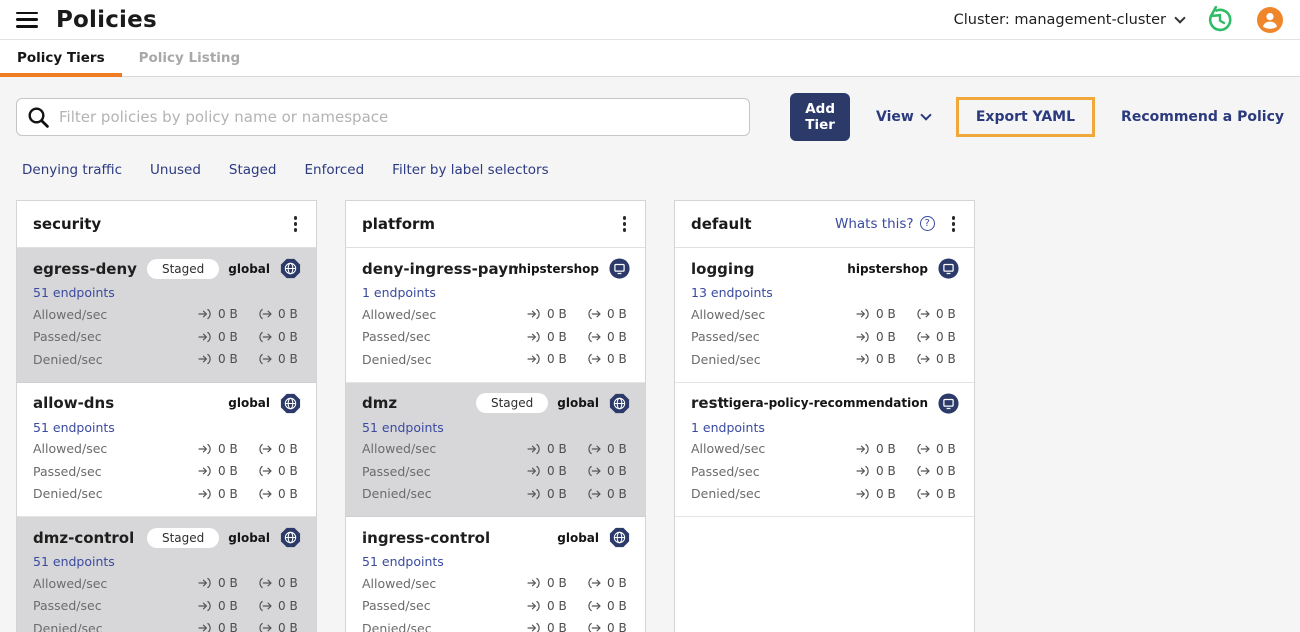 The height and width of the screenshot is (632, 1300). I want to click on question-circle-icon: ?, so click(927, 224).